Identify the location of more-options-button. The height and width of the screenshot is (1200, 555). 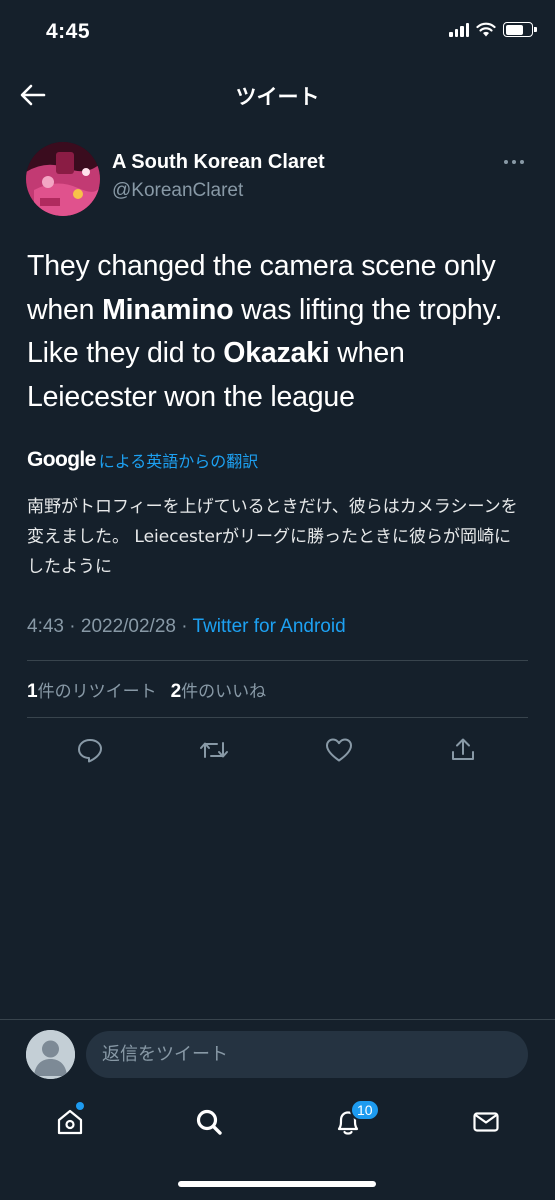
(514, 162).